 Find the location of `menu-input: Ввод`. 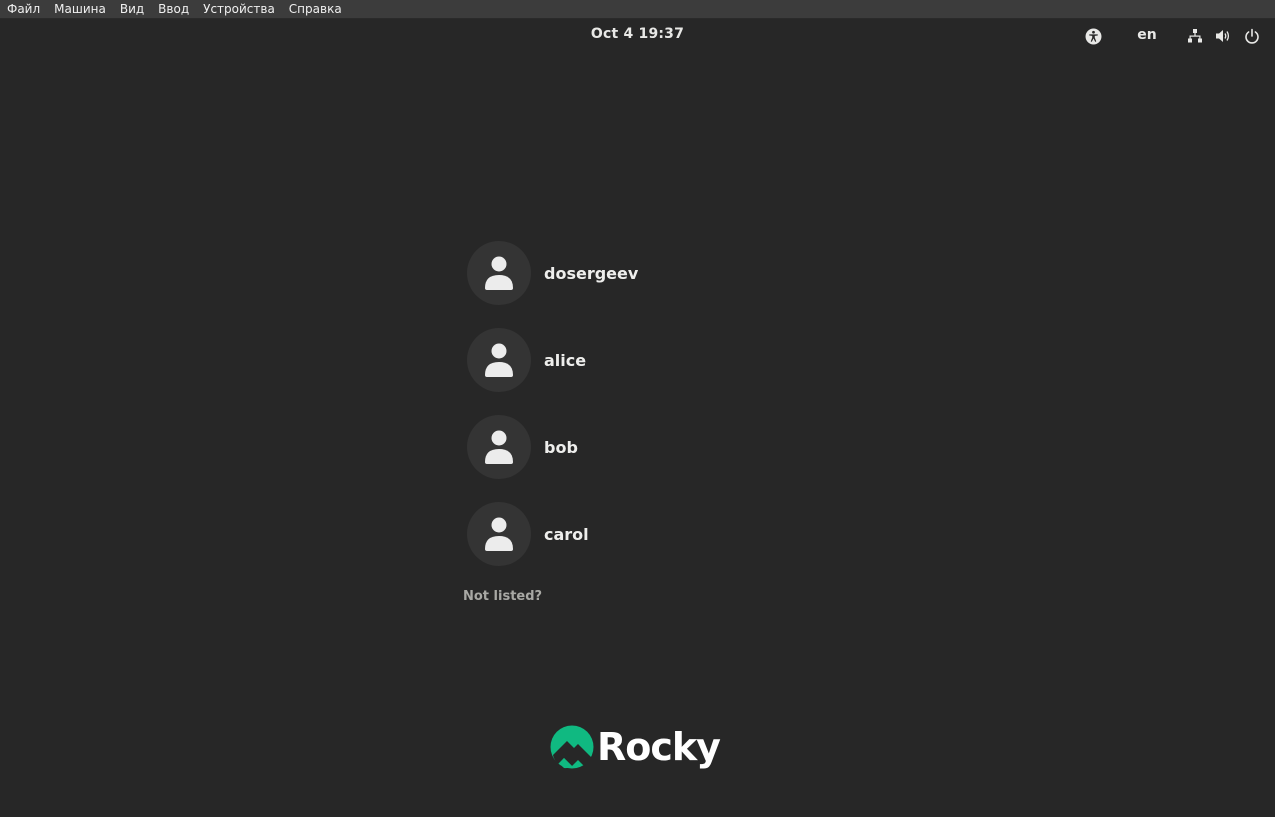

menu-input: Ввод is located at coordinates (173, 9).